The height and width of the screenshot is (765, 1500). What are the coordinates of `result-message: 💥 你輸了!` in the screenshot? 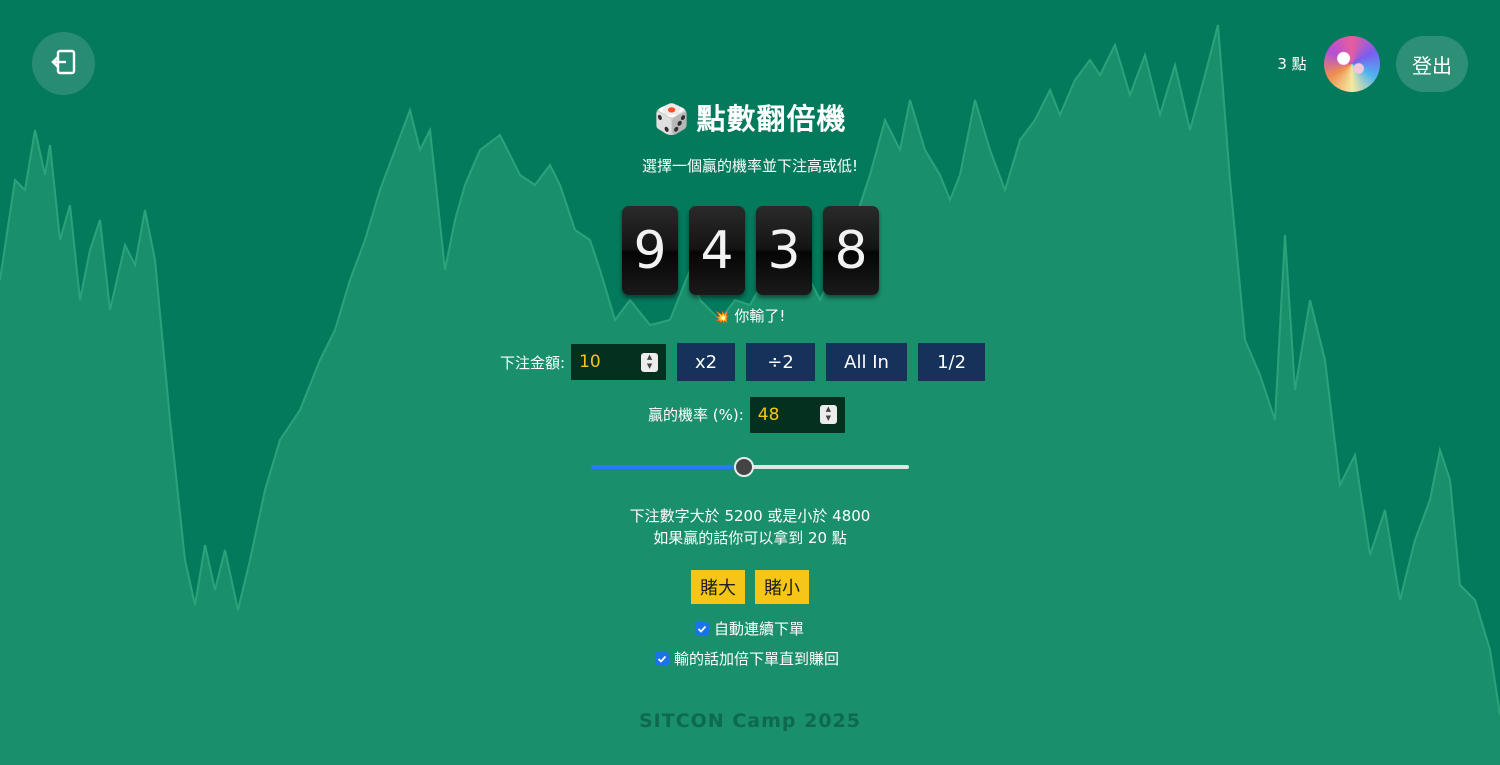 It's located at (750, 315).